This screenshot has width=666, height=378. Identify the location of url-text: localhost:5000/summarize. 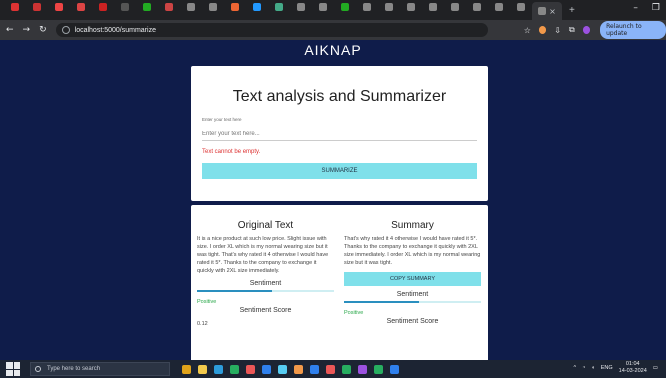
(115, 30).